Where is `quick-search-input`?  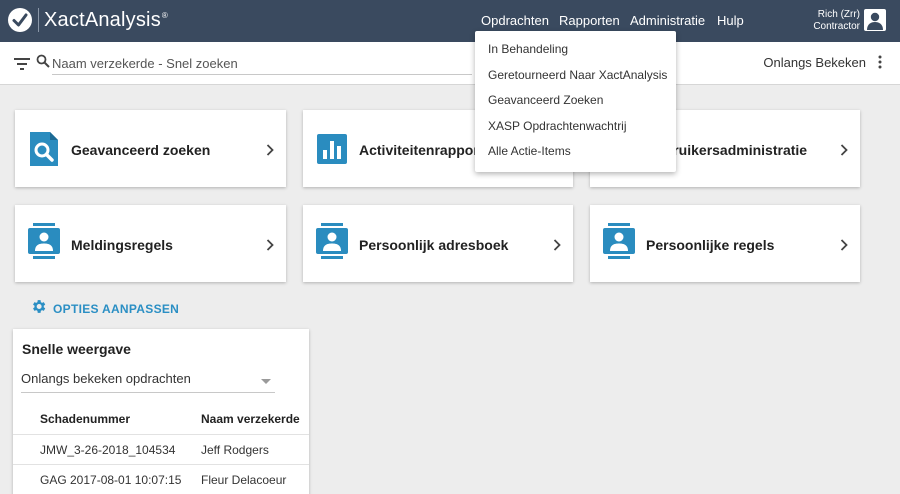
quick-search-input is located at coordinates (262, 64).